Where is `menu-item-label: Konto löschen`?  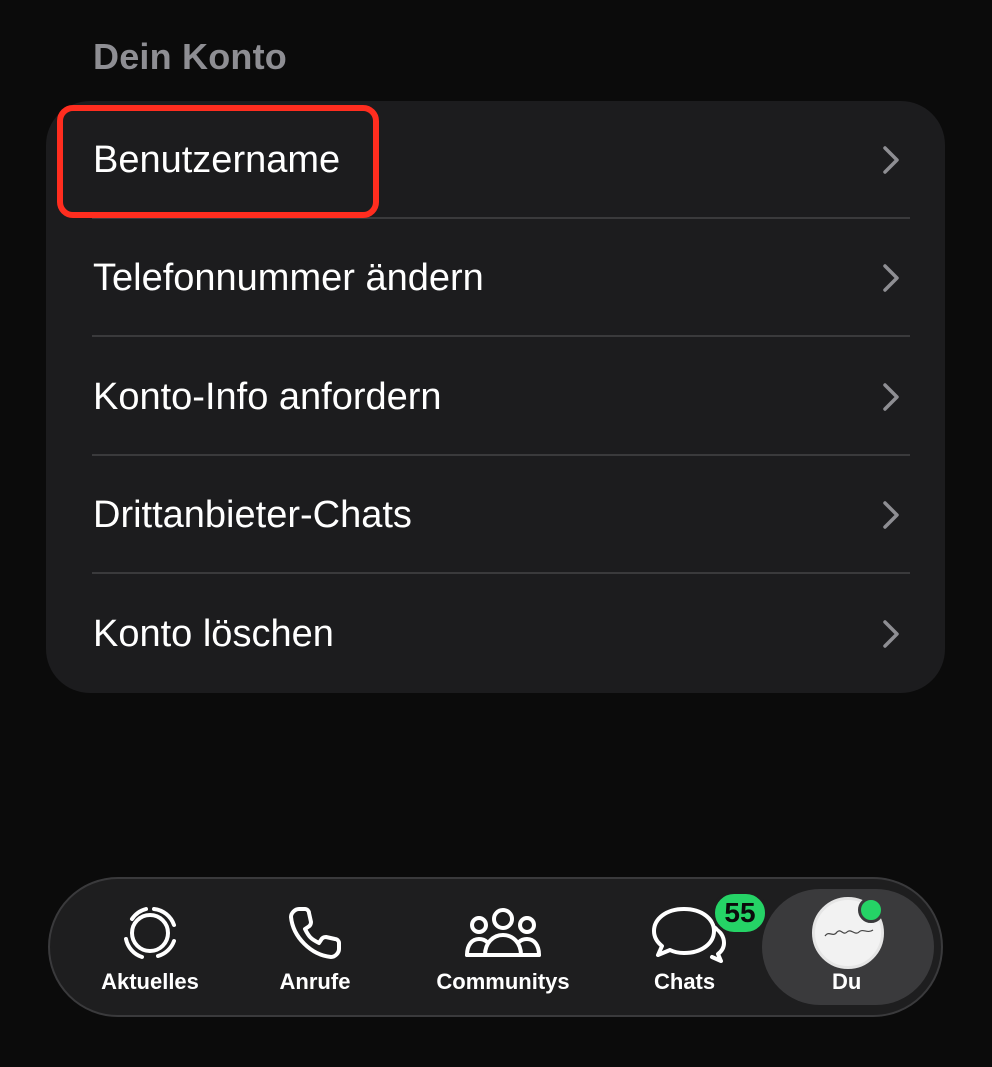 menu-item-label: Konto löschen is located at coordinates (213, 633).